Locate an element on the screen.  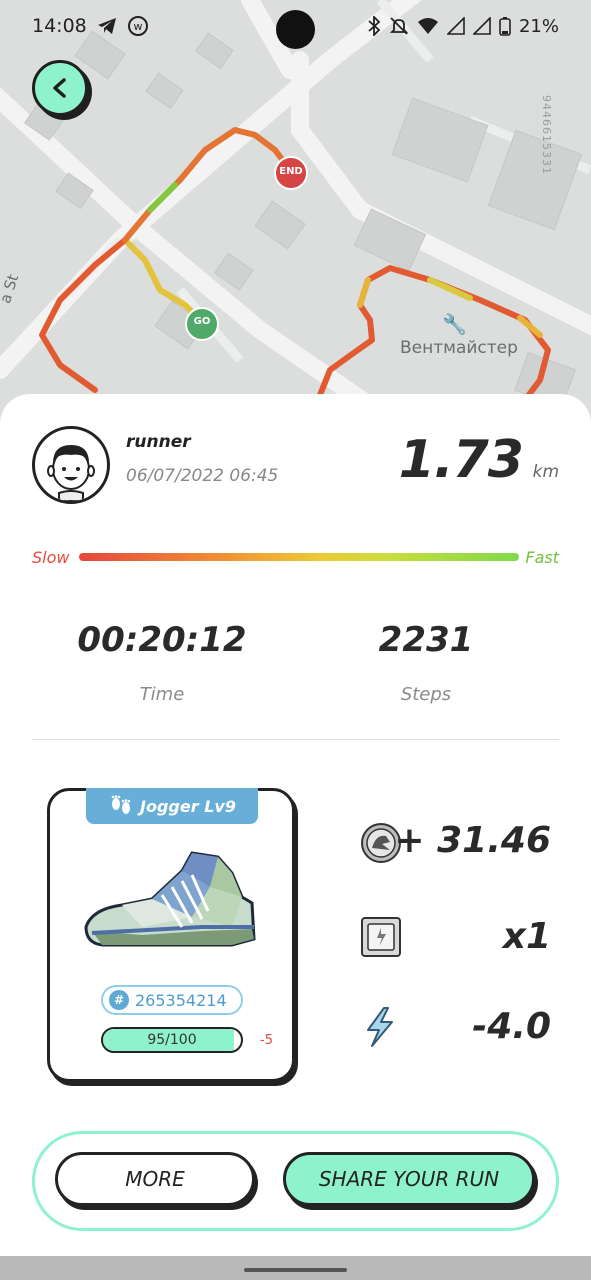
signal-icon is located at coordinates (455, 26).